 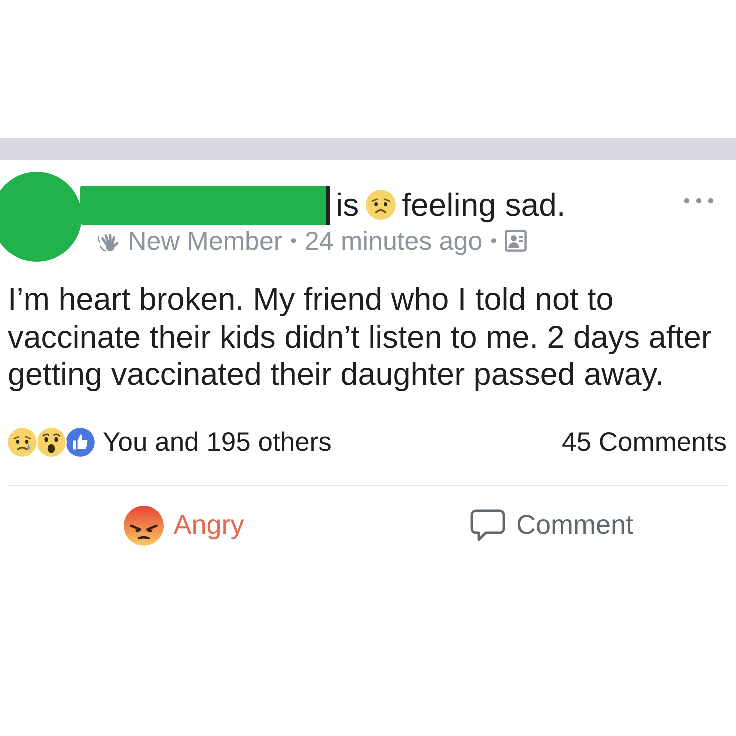 What do you see at coordinates (516, 241) in the screenshot?
I see `portrait-icon` at bounding box center [516, 241].